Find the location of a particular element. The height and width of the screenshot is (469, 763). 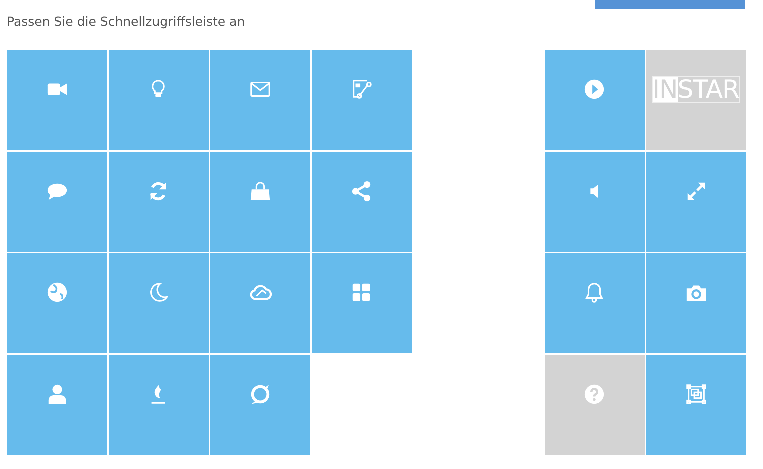

heading: Passen Sie die Schnellzugriffsleiste an is located at coordinates (126, 21).